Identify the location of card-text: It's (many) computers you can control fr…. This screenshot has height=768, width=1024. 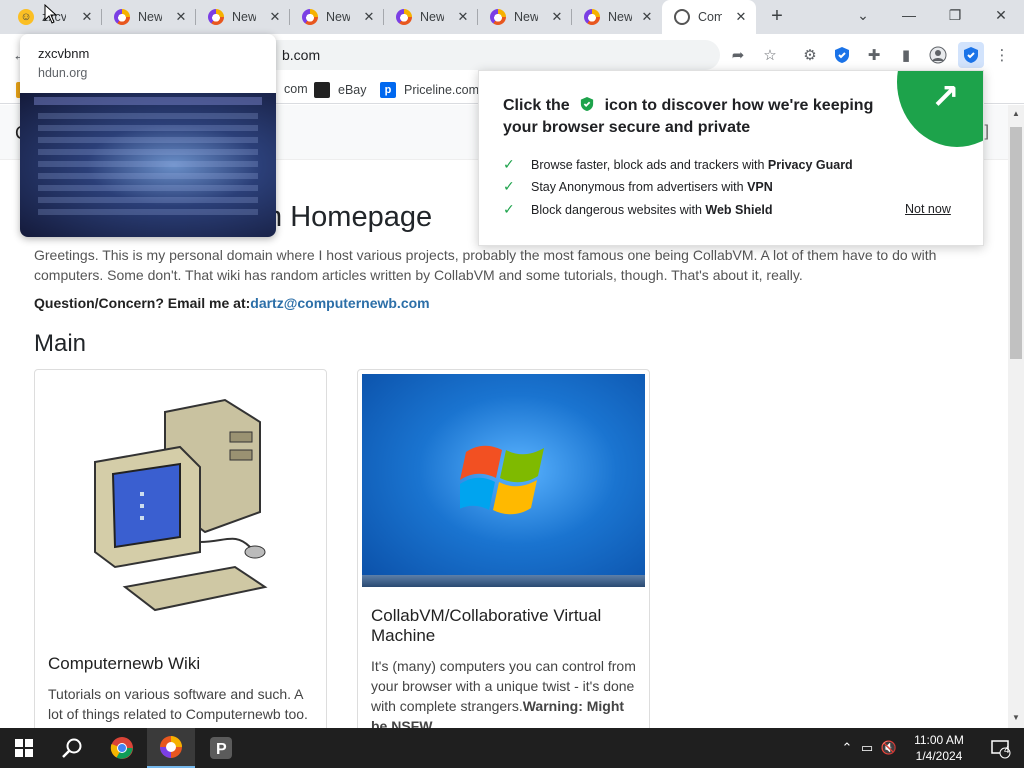
(506, 692).